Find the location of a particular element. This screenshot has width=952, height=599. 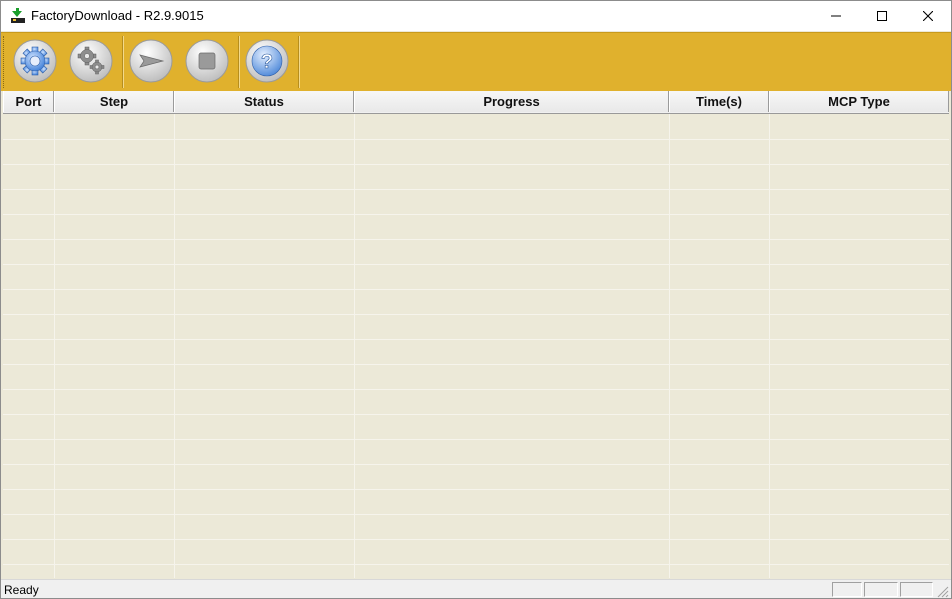

column-header-progress: Progress is located at coordinates (511, 101).